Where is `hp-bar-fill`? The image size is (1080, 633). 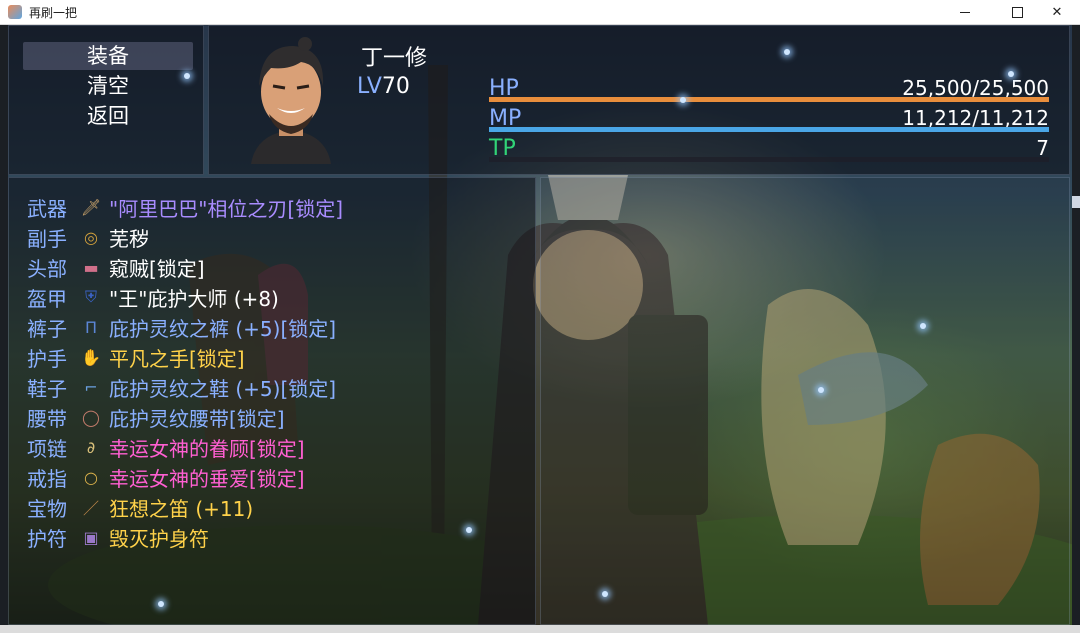 hp-bar-fill is located at coordinates (769, 99).